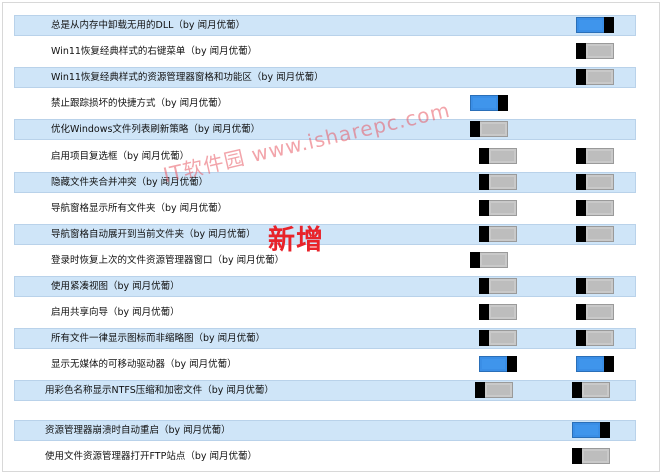 The width and height of the screenshot is (664, 475). I want to click on setting-row: 禁止跟踪损坏的快捷方式（by 闻月优葡）, so click(325, 103).